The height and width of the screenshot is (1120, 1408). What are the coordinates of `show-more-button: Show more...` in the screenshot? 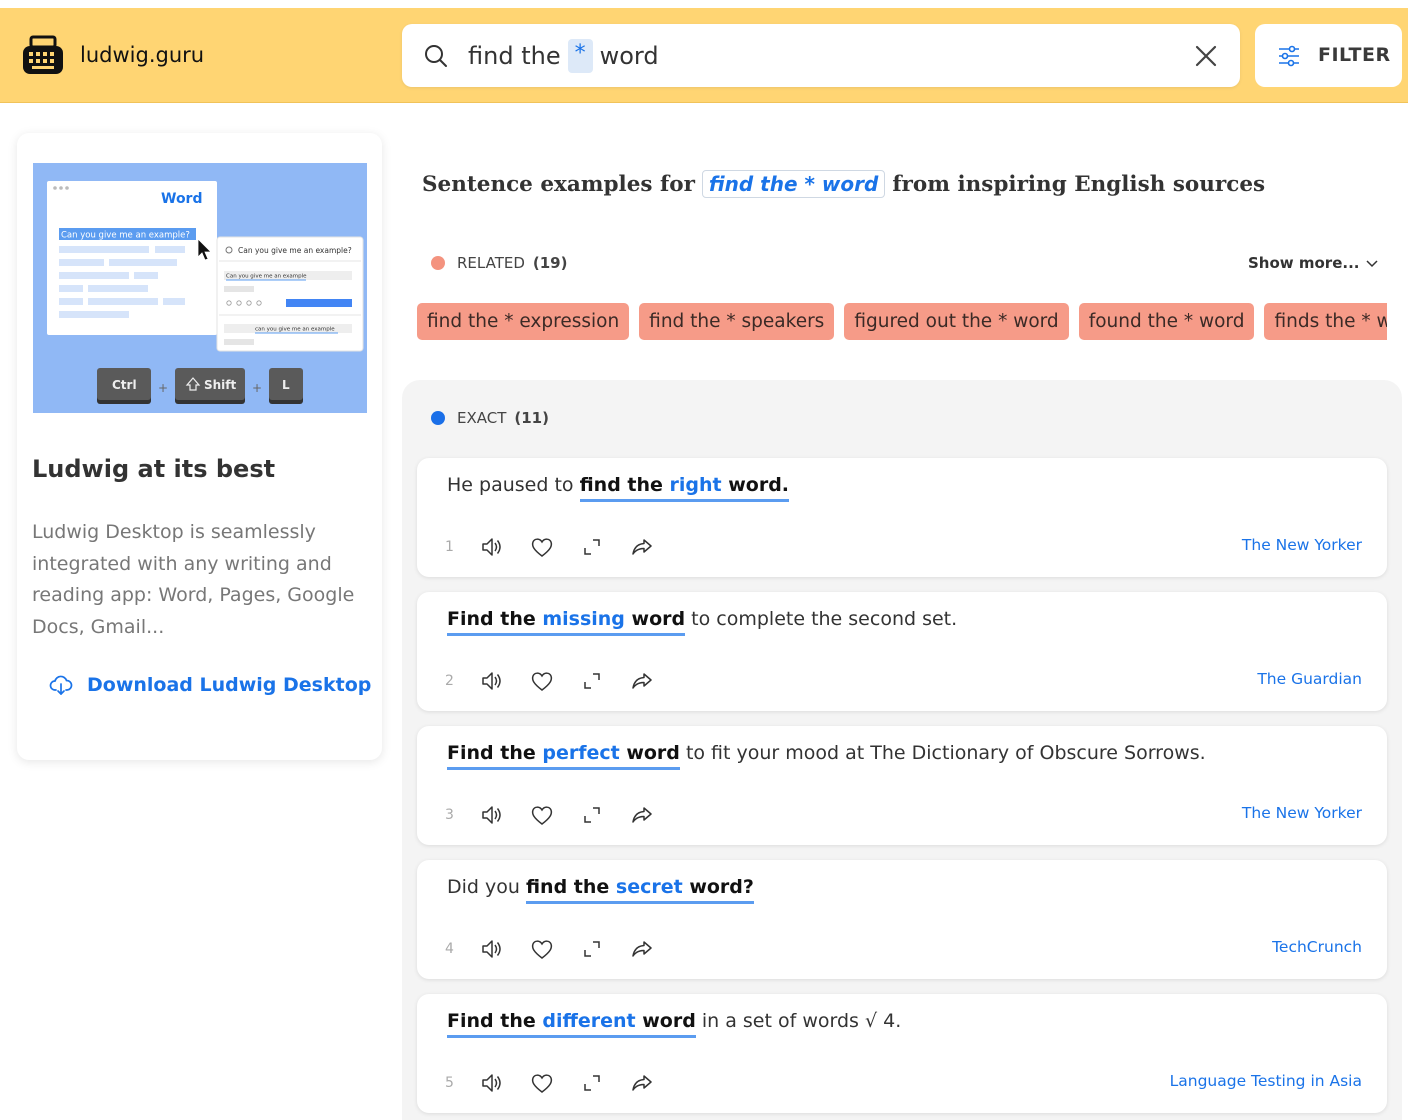 It's located at (1313, 263).